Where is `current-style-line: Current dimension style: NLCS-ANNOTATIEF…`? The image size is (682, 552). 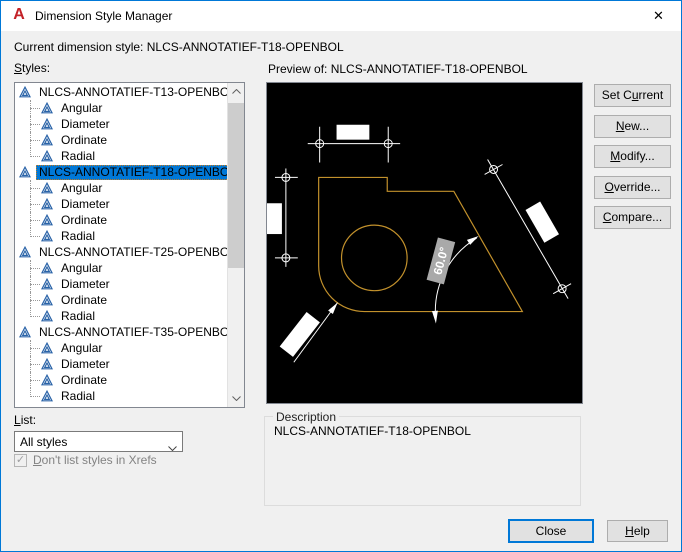
current-style-line: Current dimension style: NLCS-ANNOTATIEF… is located at coordinates (179, 47).